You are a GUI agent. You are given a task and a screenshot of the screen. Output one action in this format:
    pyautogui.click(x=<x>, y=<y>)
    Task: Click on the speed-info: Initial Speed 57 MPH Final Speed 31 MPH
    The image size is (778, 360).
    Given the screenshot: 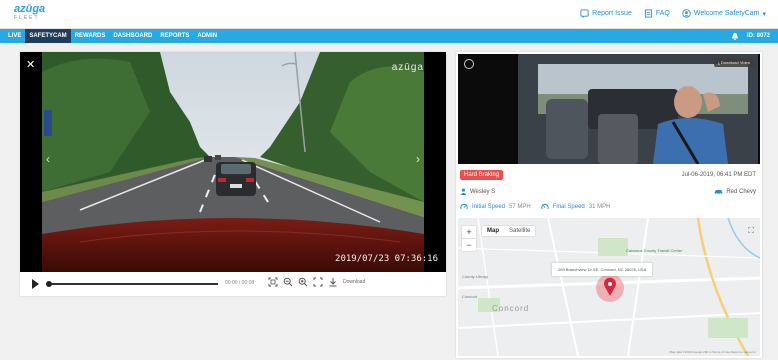 What is the action you would take?
    pyautogui.click(x=535, y=207)
    